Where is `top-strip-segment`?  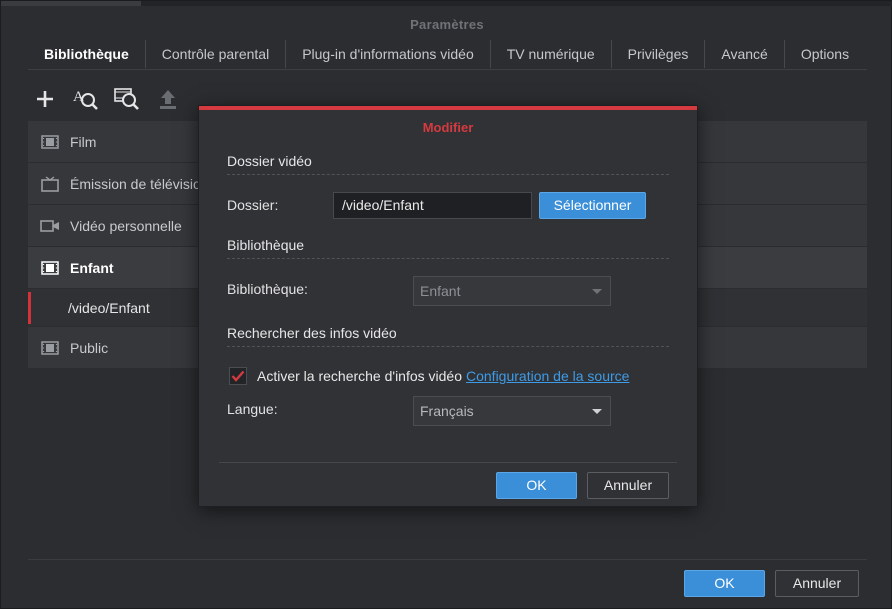
top-strip-segment is located at coordinates (71, 3).